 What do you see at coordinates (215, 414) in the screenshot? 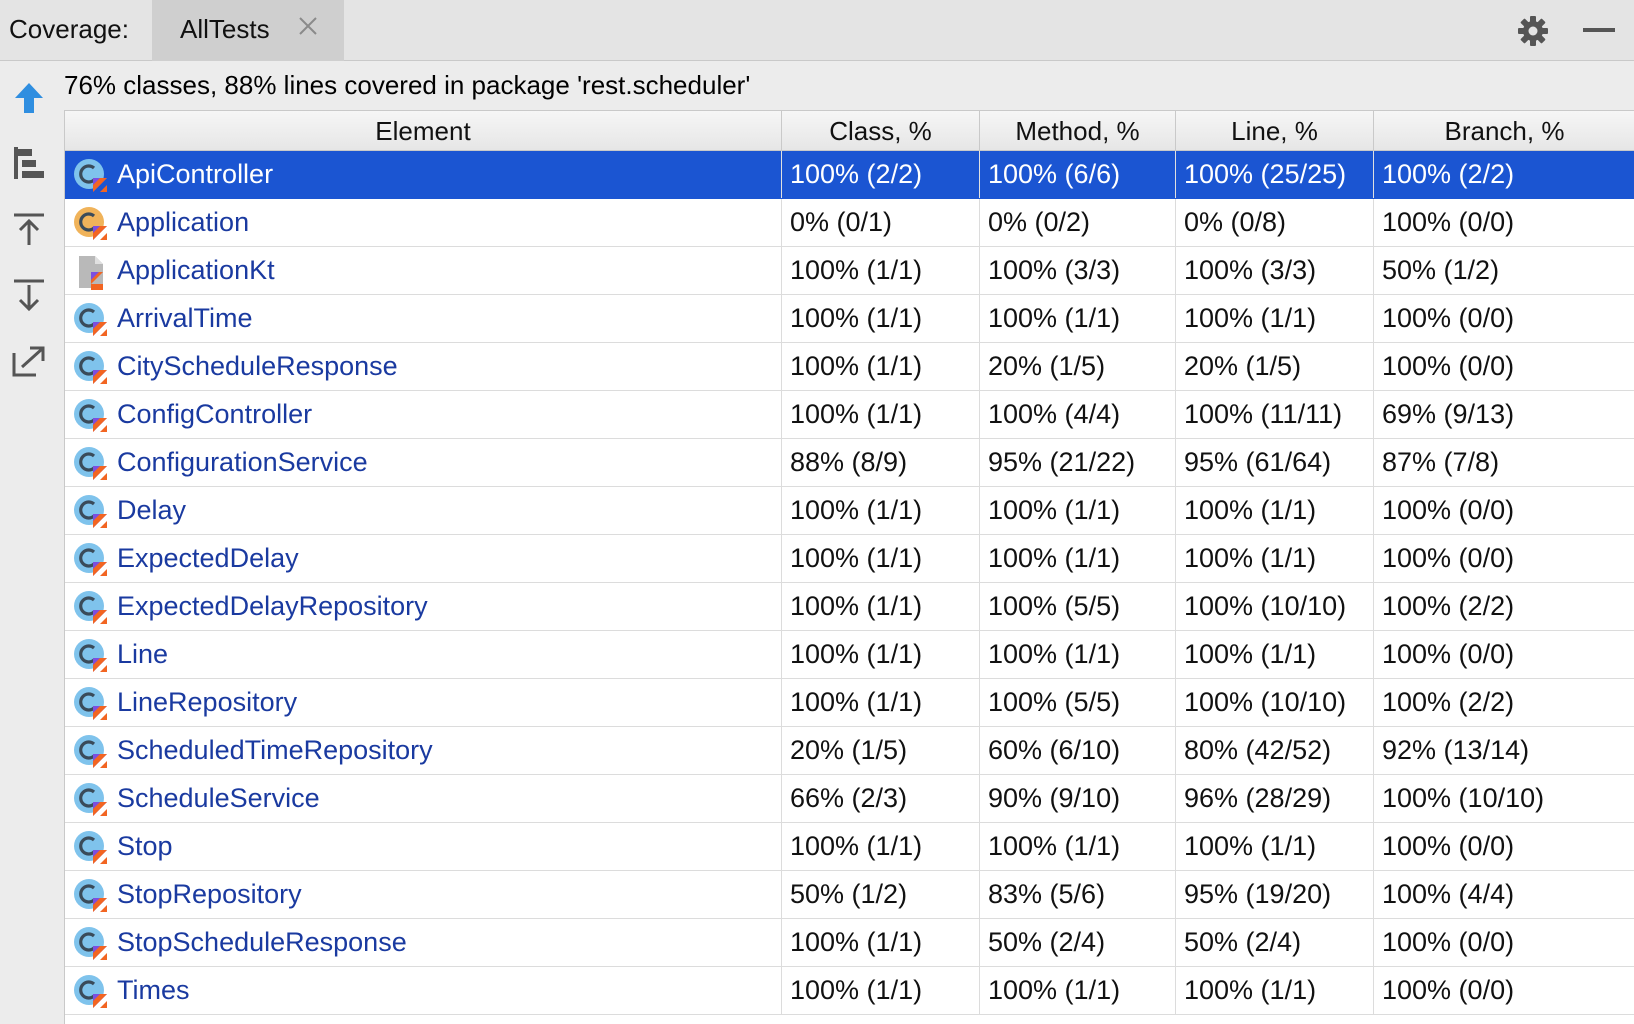
I see `element-name: ConfigController` at bounding box center [215, 414].